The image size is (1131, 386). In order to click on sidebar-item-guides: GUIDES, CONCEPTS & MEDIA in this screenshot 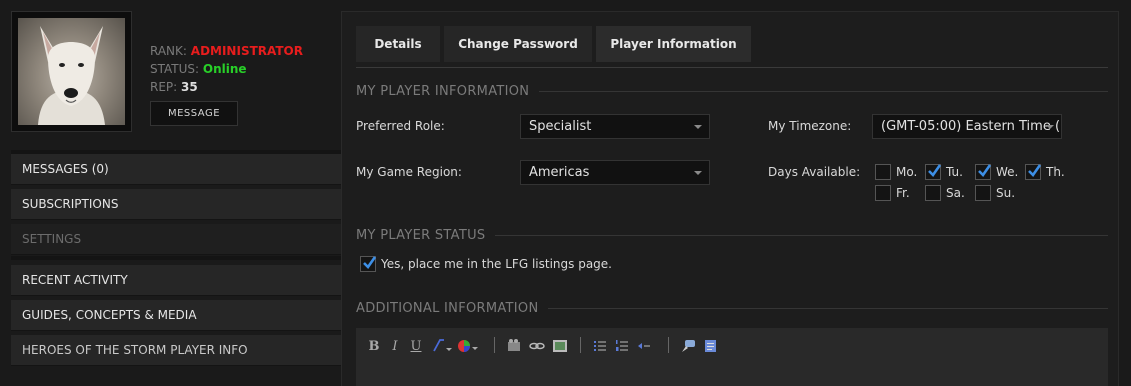, I will do `click(176, 315)`.